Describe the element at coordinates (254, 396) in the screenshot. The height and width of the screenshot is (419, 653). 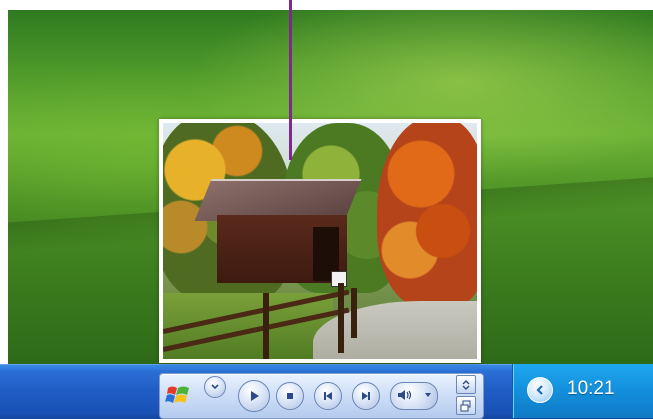
I see `play-icon` at that location.